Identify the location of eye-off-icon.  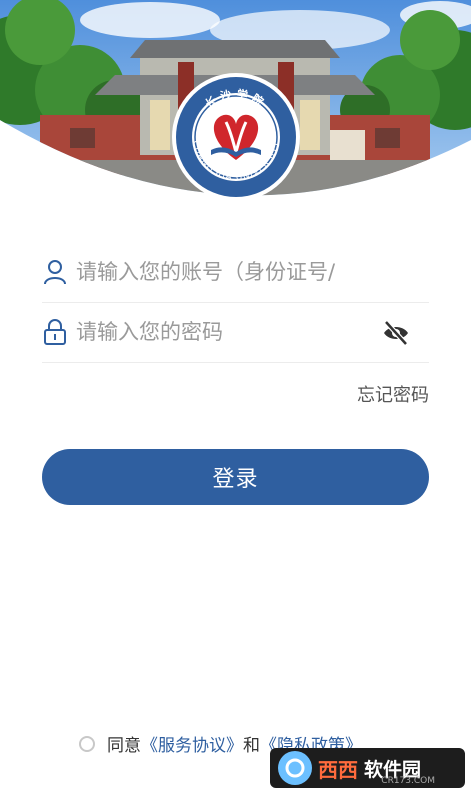
(396, 333).